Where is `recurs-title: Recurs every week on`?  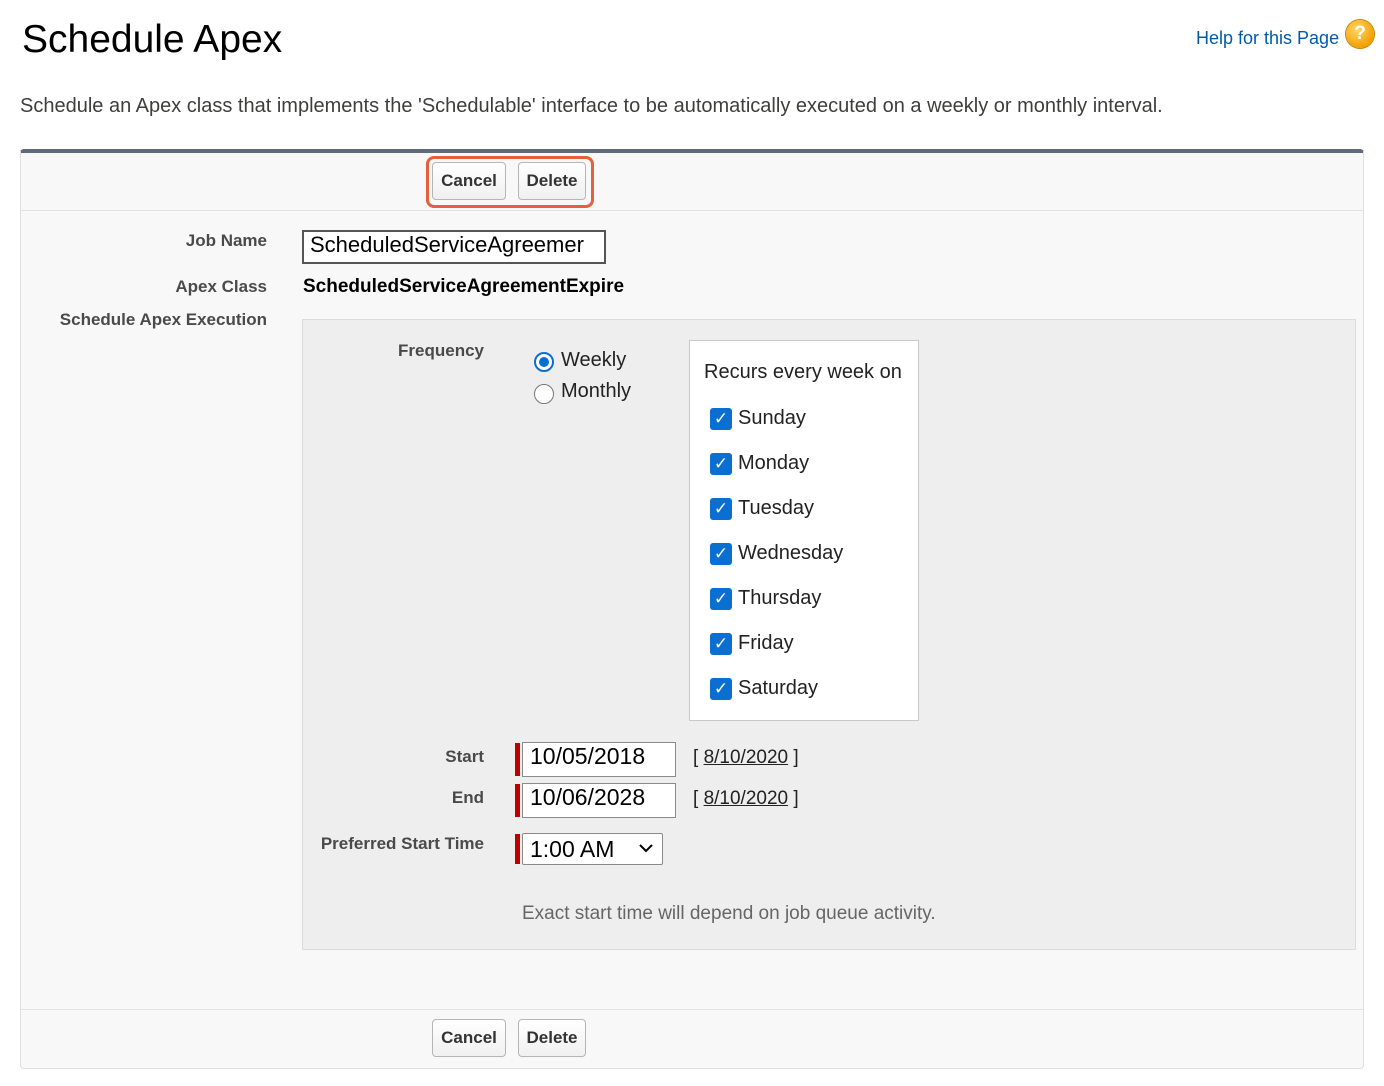 recurs-title: Recurs every week on is located at coordinates (803, 372).